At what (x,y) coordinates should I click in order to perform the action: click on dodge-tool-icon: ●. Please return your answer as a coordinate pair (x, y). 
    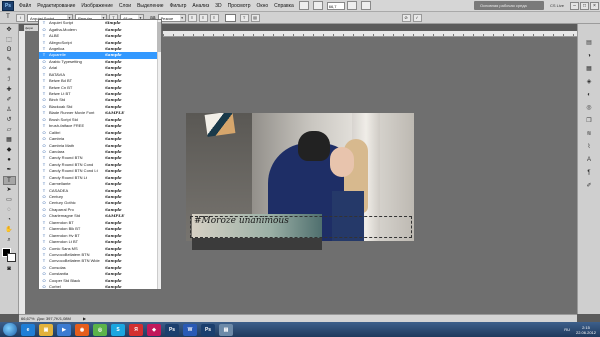
    Looking at the image, I should click on (9, 160).